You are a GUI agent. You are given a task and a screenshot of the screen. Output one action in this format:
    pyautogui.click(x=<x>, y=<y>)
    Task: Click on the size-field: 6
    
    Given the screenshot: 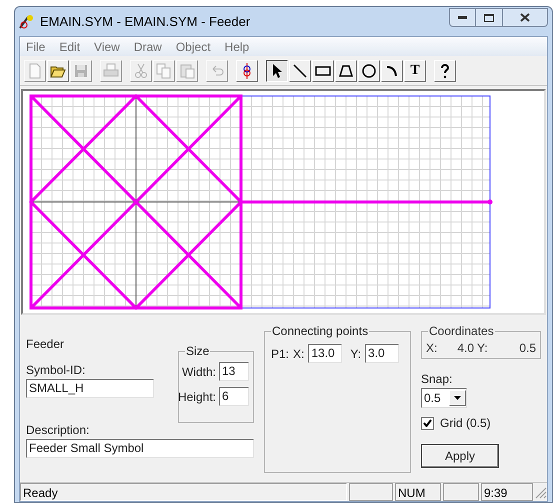 What is the action you would take?
    pyautogui.click(x=234, y=396)
    